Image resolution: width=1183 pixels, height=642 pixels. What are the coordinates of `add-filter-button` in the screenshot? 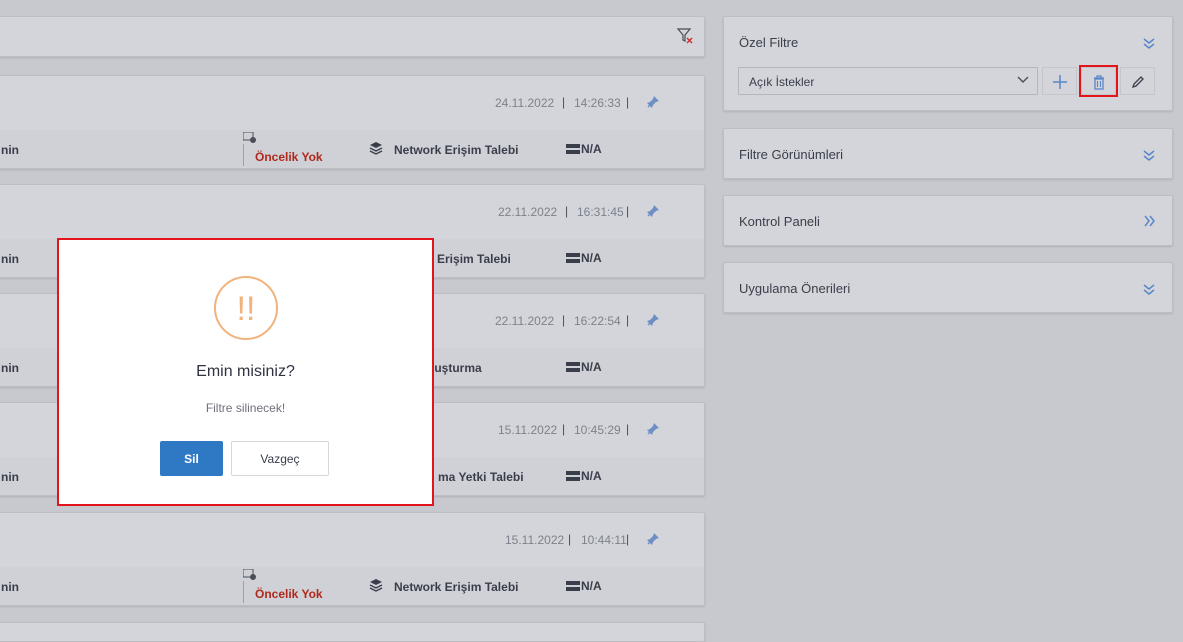 It's located at (1059, 81).